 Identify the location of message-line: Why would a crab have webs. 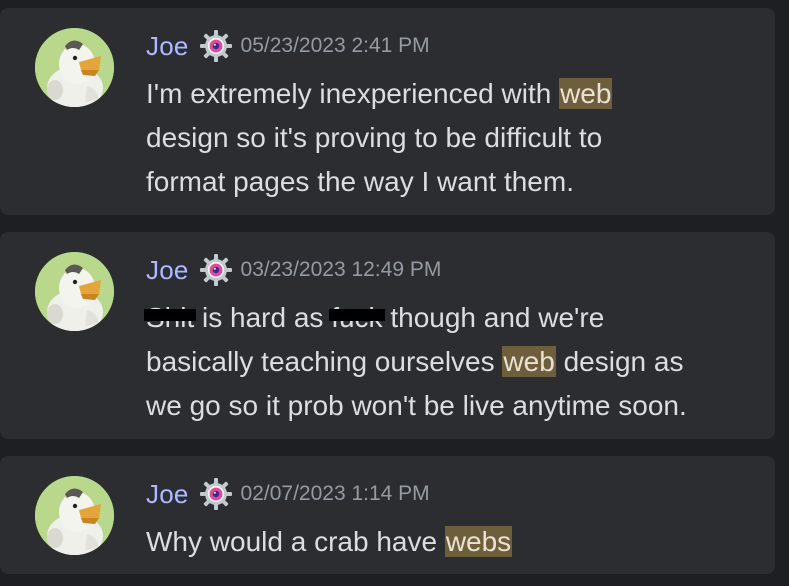
(451, 542).